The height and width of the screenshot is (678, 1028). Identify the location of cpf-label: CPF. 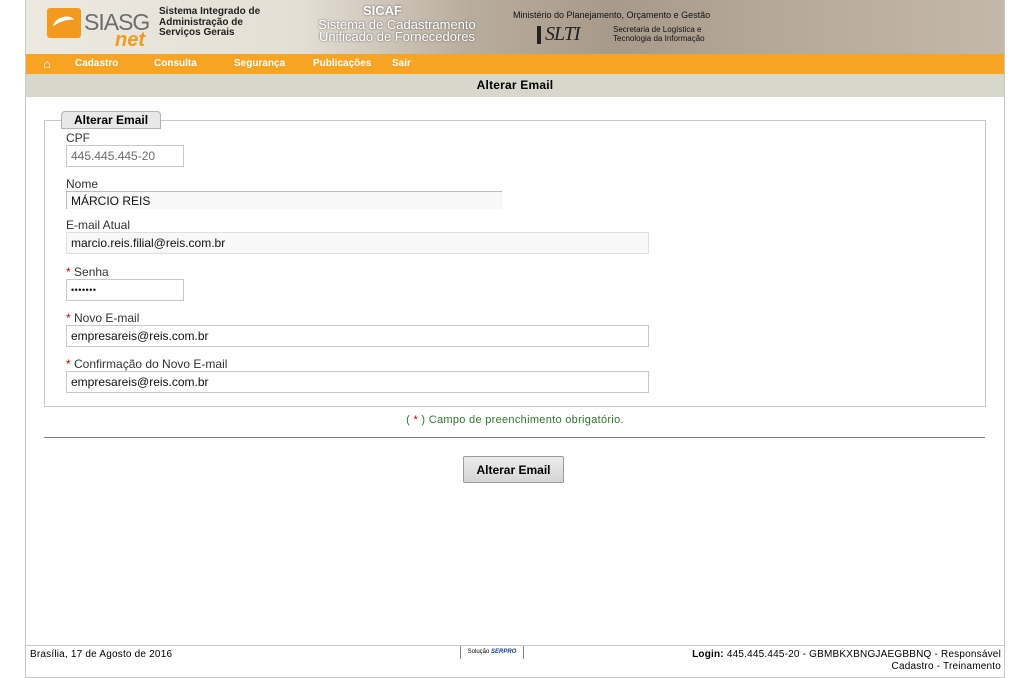
(78, 138).